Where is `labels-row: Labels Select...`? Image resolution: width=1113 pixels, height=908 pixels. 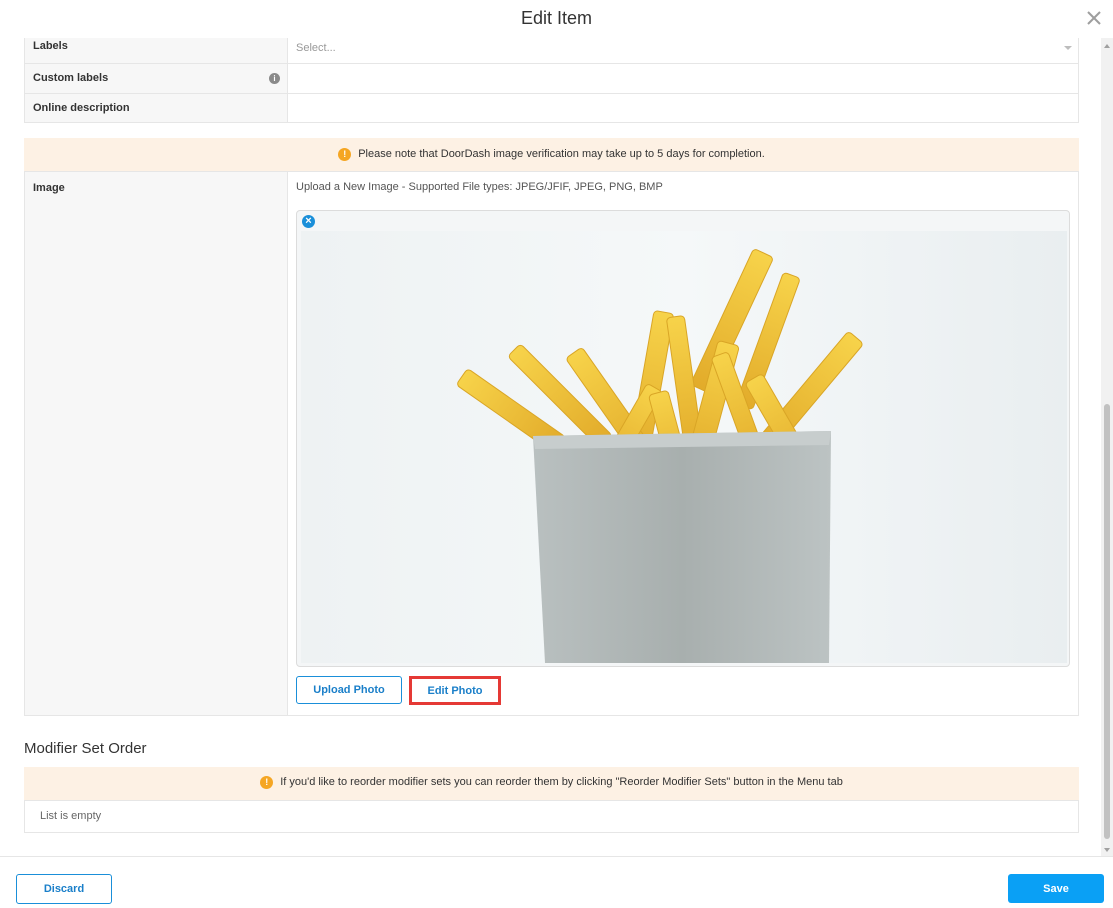
labels-row: Labels Select... is located at coordinates (551, 50).